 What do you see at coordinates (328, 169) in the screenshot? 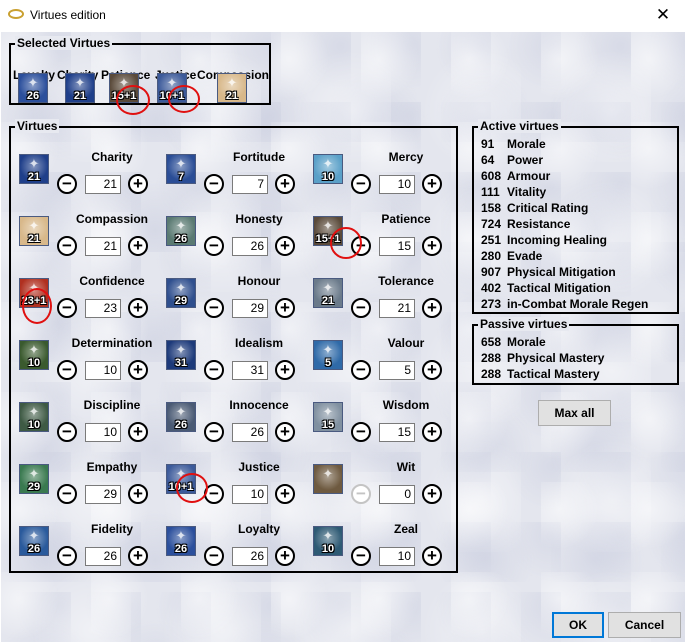
I see `mercy-icon: ✦ 10` at bounding box center [328, 169].